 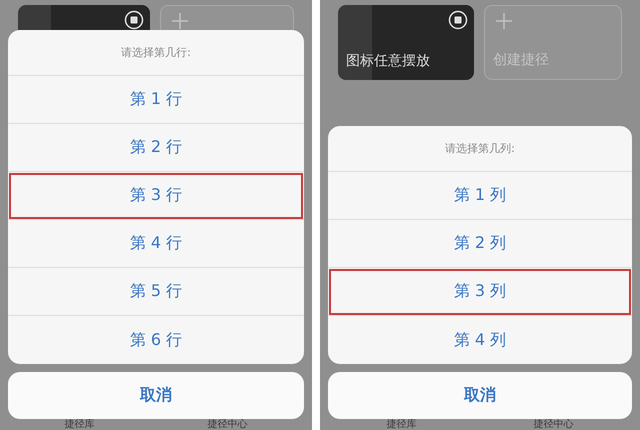 I want to click on option-button: 第 3 行, so click(x=156, y=196).